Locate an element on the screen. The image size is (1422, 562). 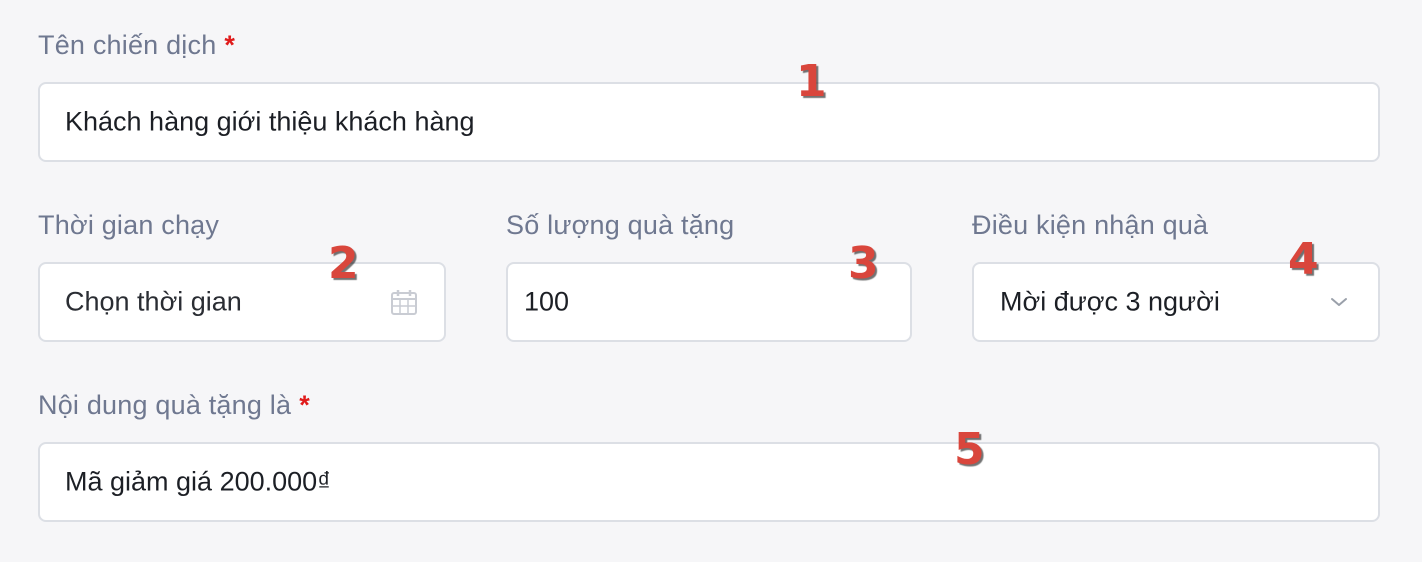
gift-quantity-label: Số lượng quà tặng is located at coordinates (620, 225).